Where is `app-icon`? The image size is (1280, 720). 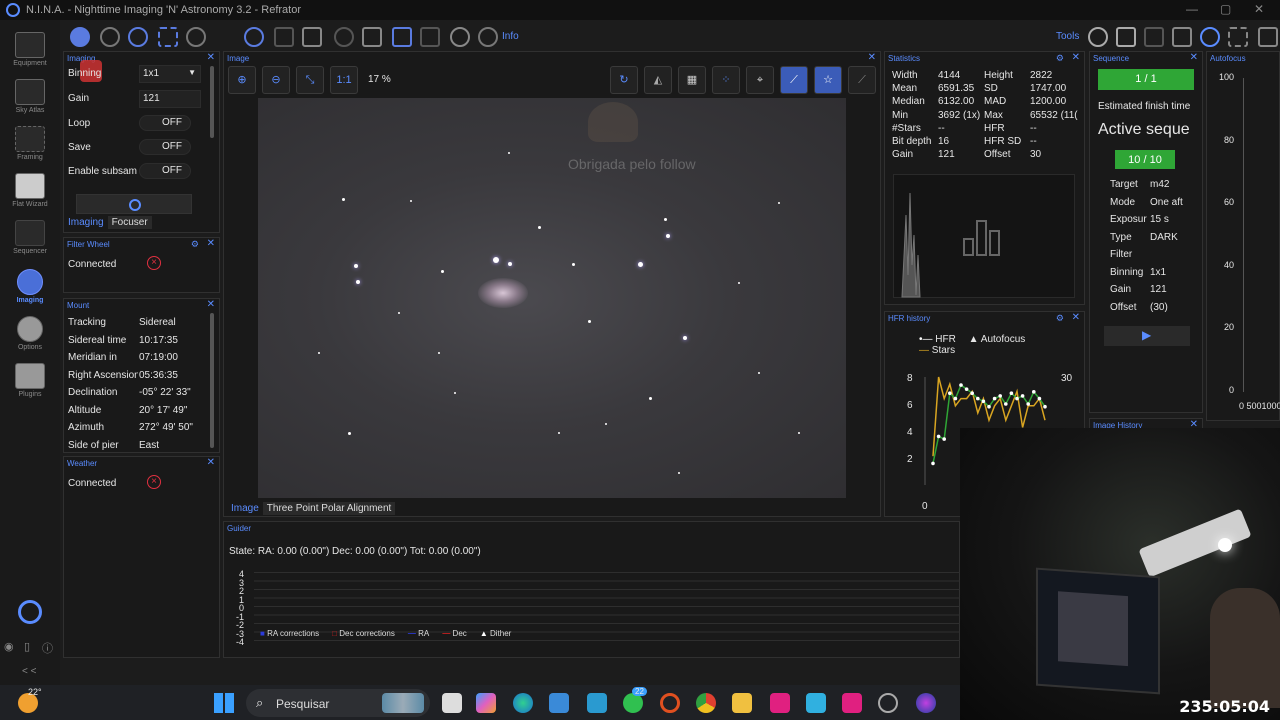 app-icon is located at coordinates (597, 703).